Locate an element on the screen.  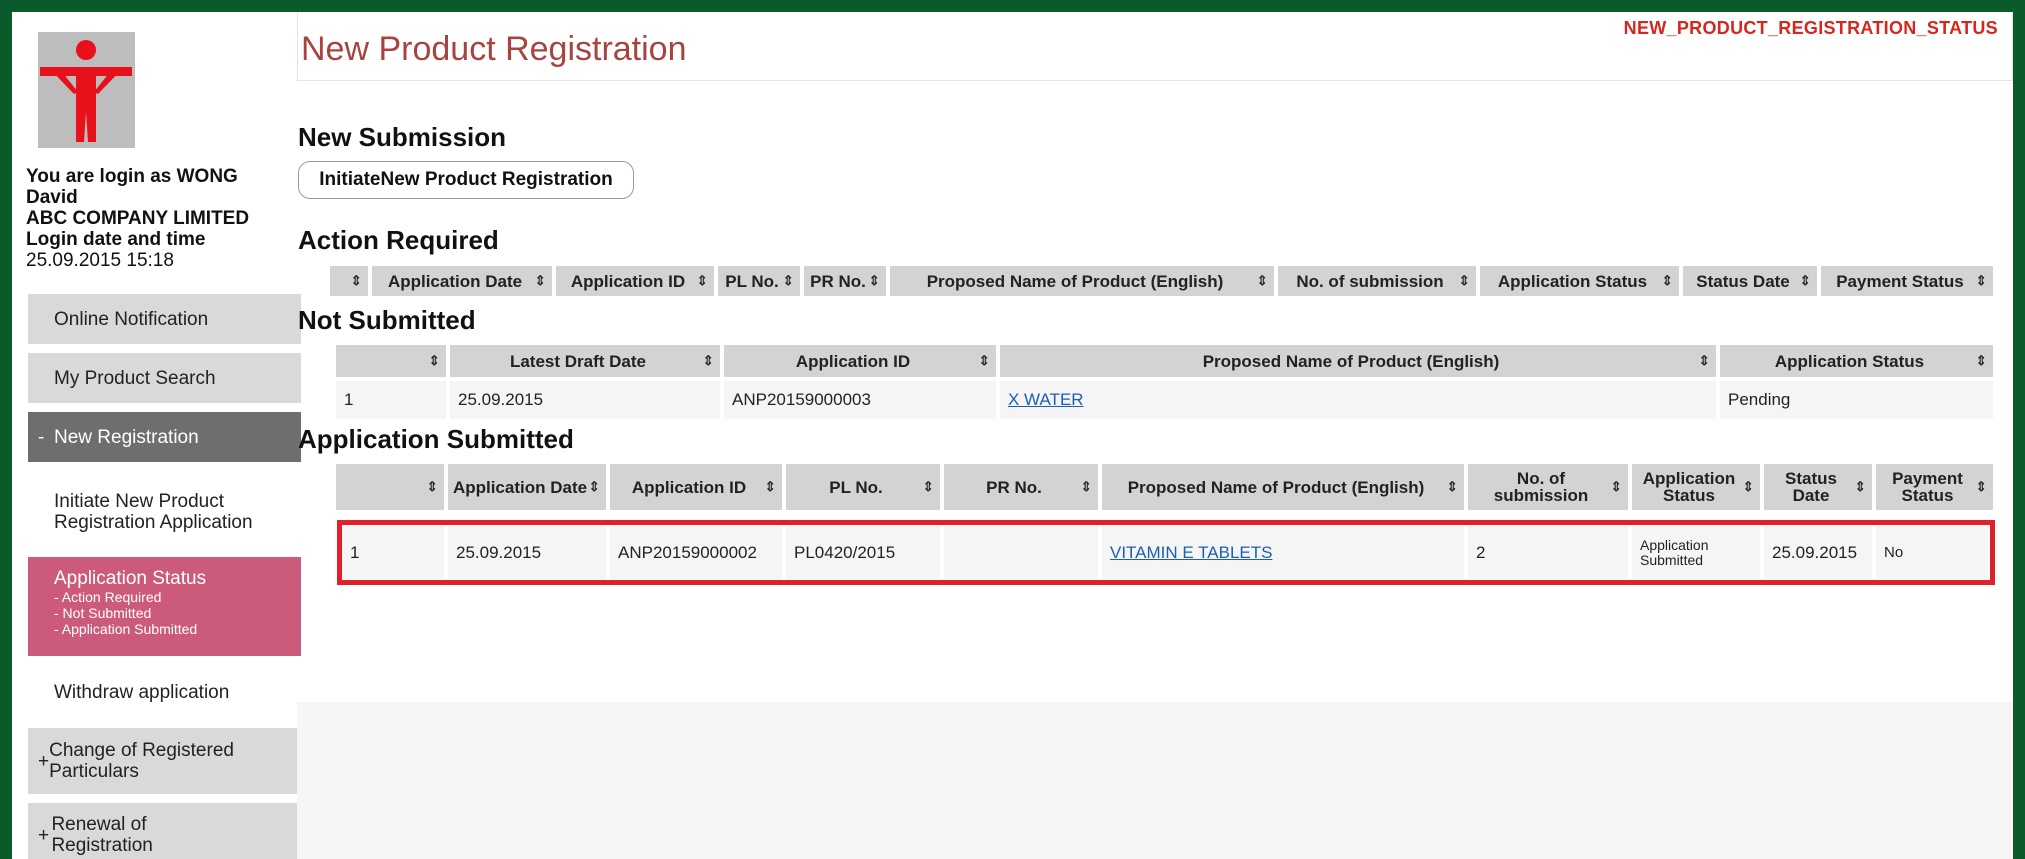
sidebar-item-product-search: My Product Search is located at coordinates (164, 378).